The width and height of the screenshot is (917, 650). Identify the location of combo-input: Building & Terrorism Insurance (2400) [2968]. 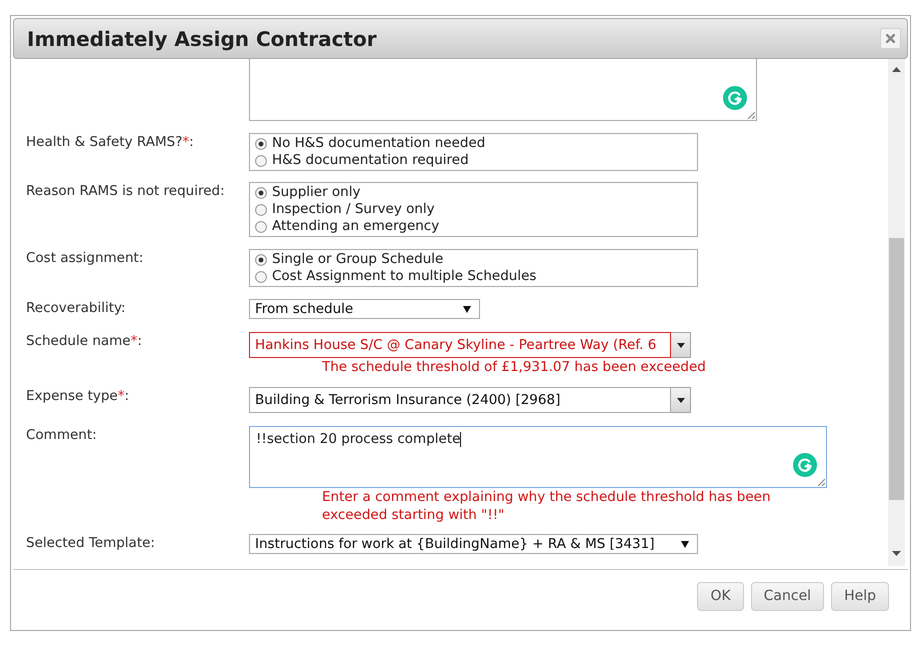
(460, 400).